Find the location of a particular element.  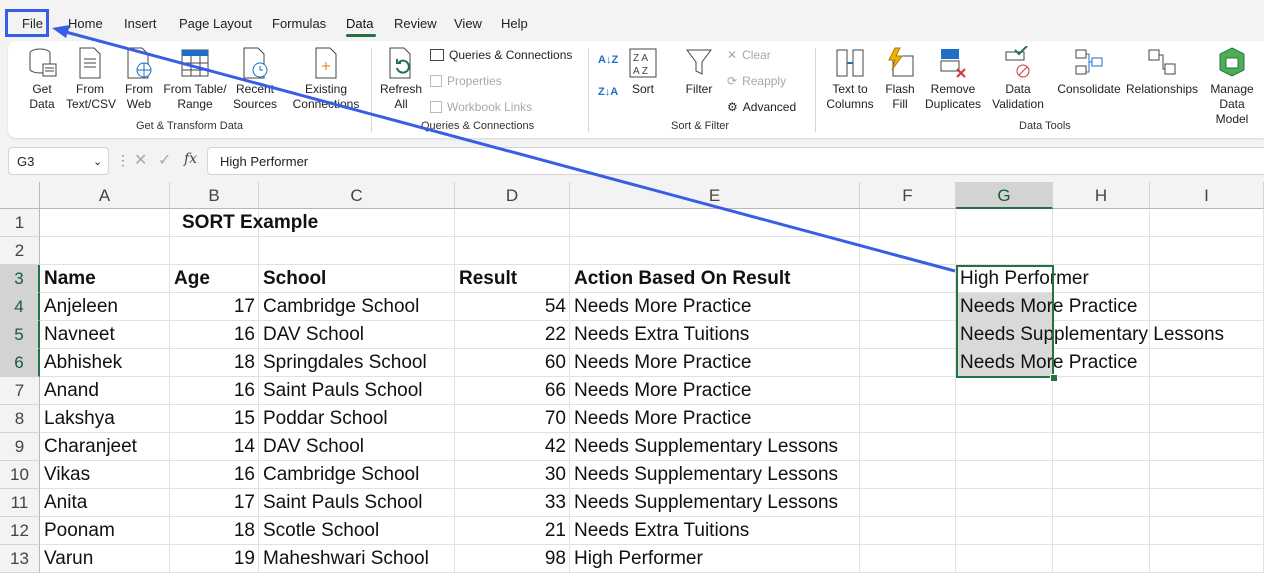

row-header-4: 4 is located at coordinates (20, 307).